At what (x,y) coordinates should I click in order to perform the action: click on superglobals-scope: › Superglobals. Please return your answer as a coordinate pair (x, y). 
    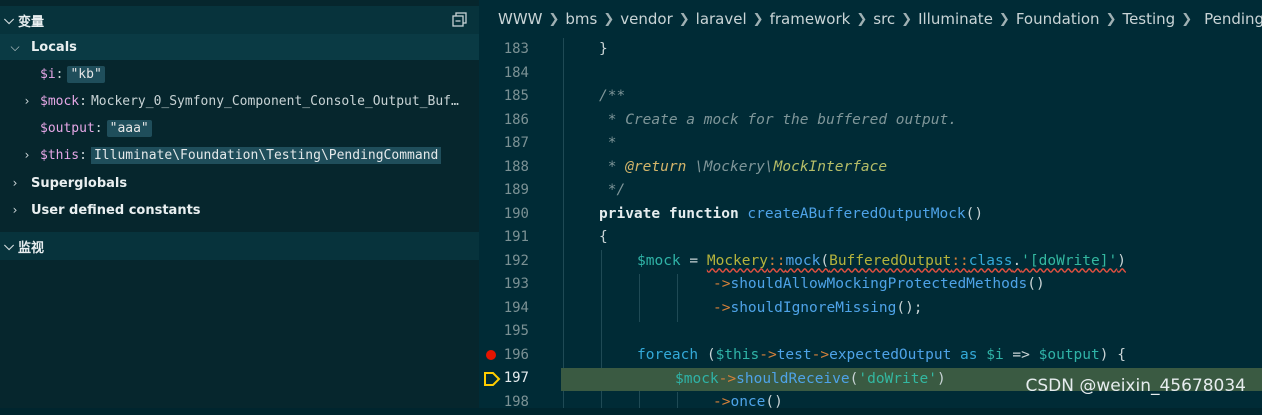
    Looking at the image, I should click on (239, 183).